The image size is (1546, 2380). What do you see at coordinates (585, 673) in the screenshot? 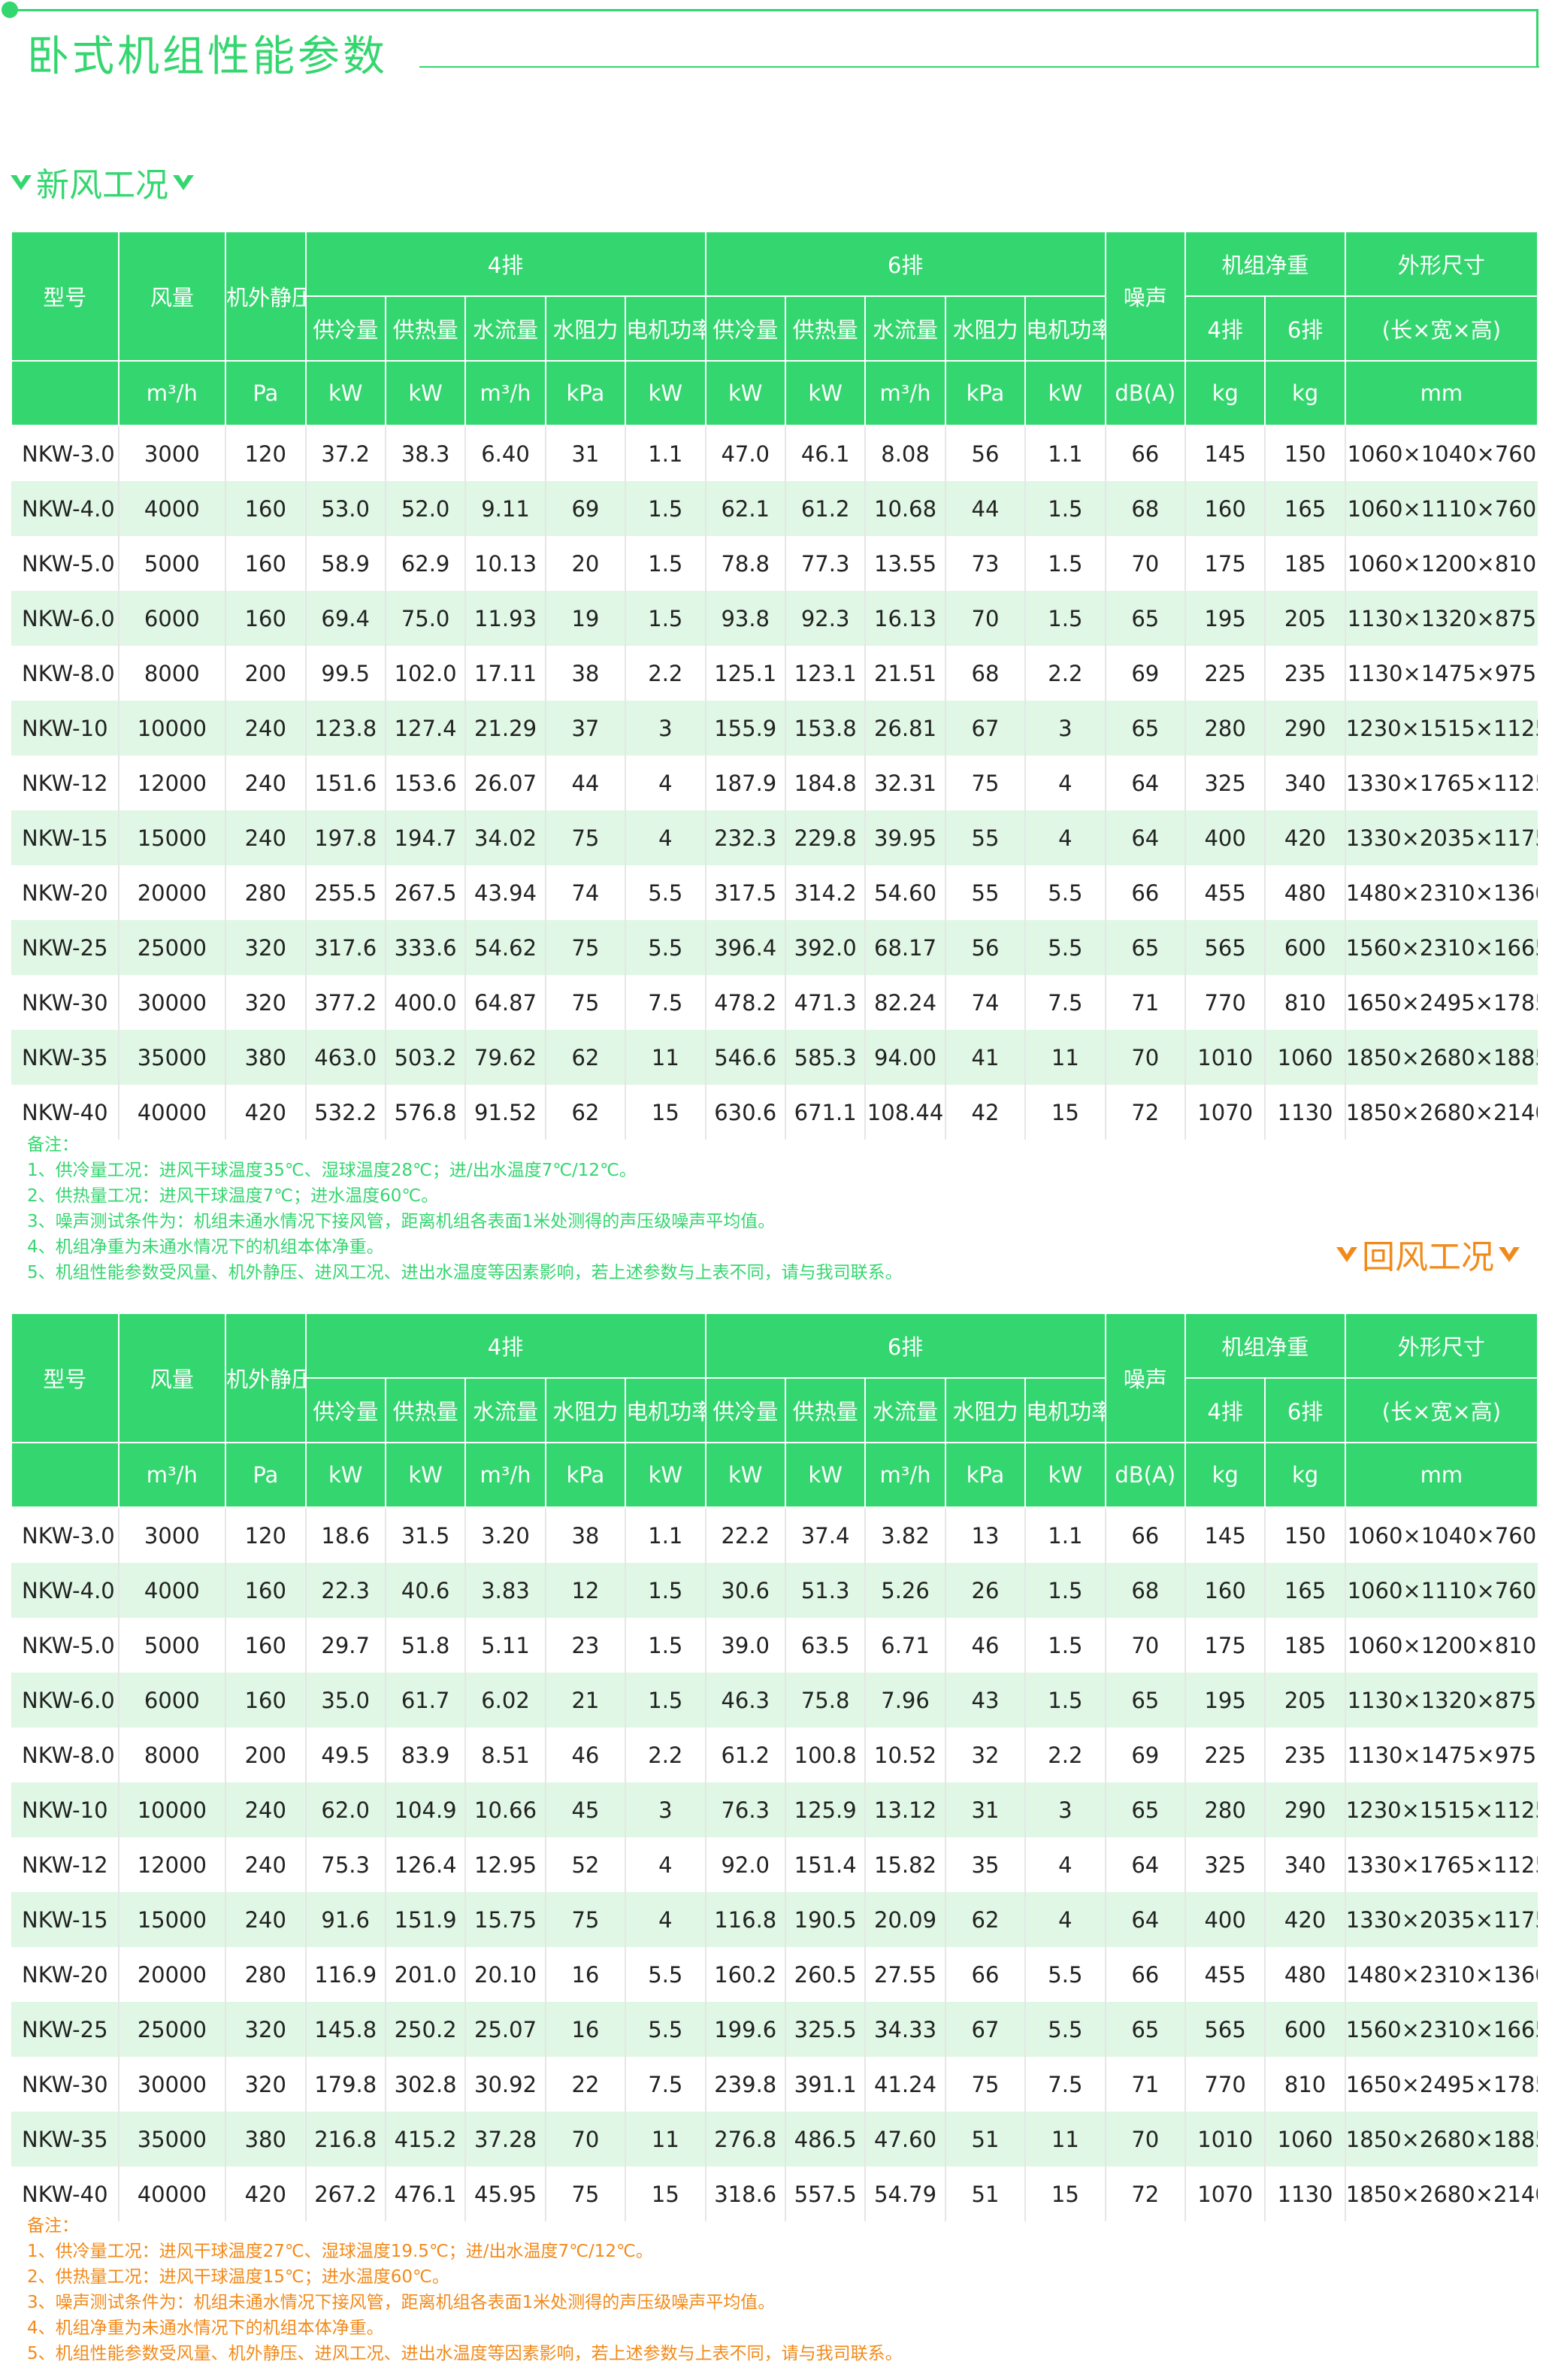
I see `value-cell: 38` at bounding box center [585, 673].